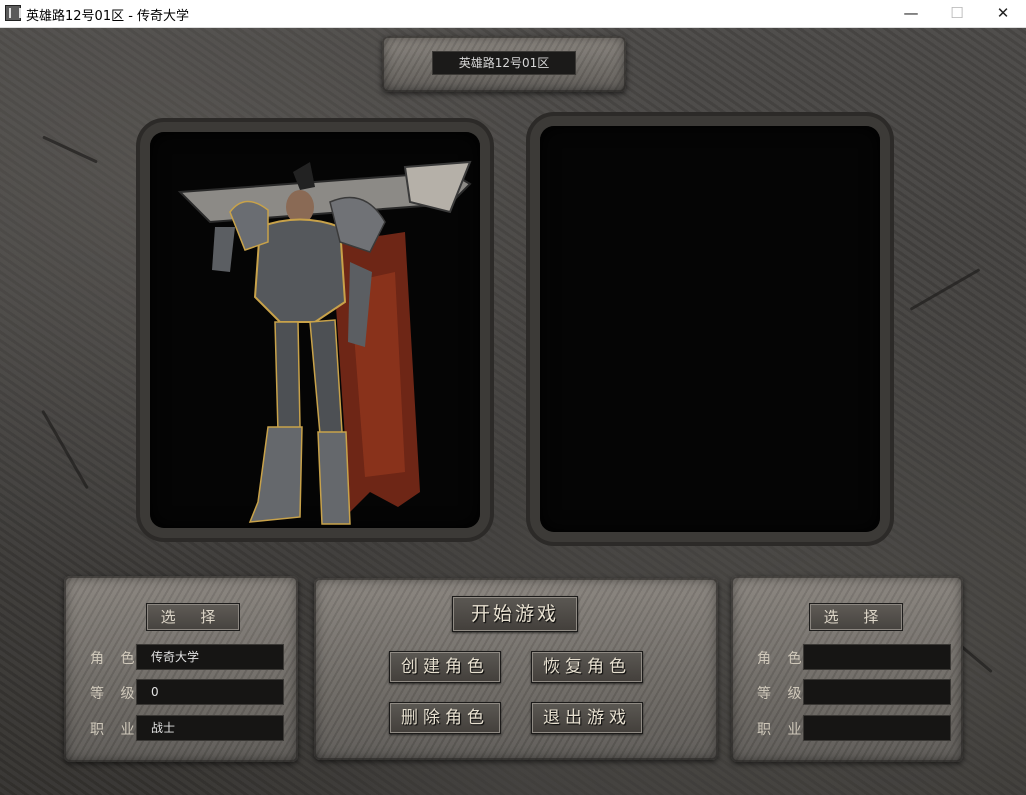 This screenshot has height=795, width=1026. What do you see at coordinates (210, 692) in the screenshot?
I see `level-value: 0` at bounding box center [210, 692].